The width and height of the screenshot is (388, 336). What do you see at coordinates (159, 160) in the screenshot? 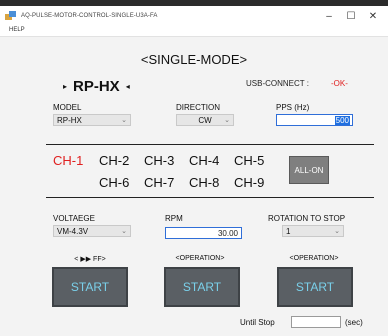
I see `channel-ch3: CH-3` at bounding box center [159, 160].